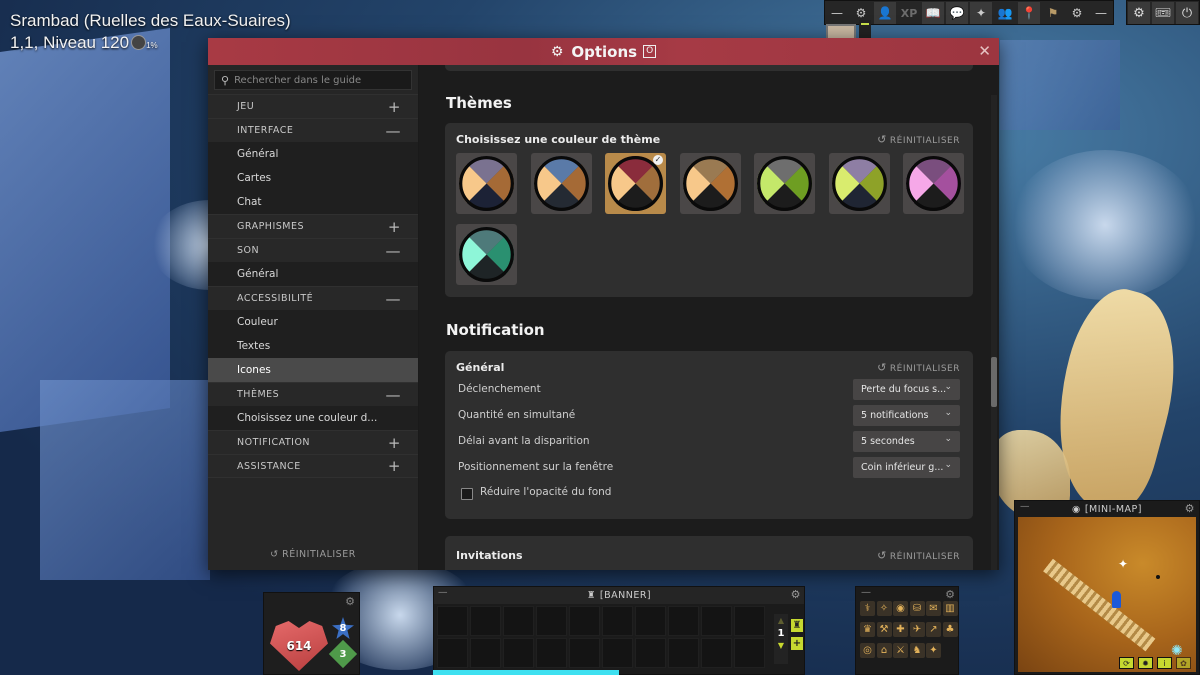 The image size is (1200, 675). Describe the element at coordinates (1183, 663) in the screenshot. I see `minimap-filter-button: ✿` at that location.